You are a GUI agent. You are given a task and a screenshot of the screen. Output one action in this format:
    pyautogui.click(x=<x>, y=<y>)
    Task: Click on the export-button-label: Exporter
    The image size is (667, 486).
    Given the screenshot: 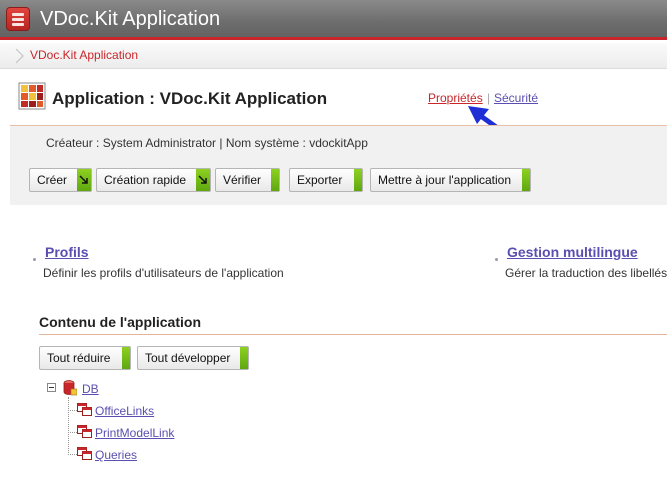 What is the action you would take?
    pyautogui.click(x=320, y=180)
    